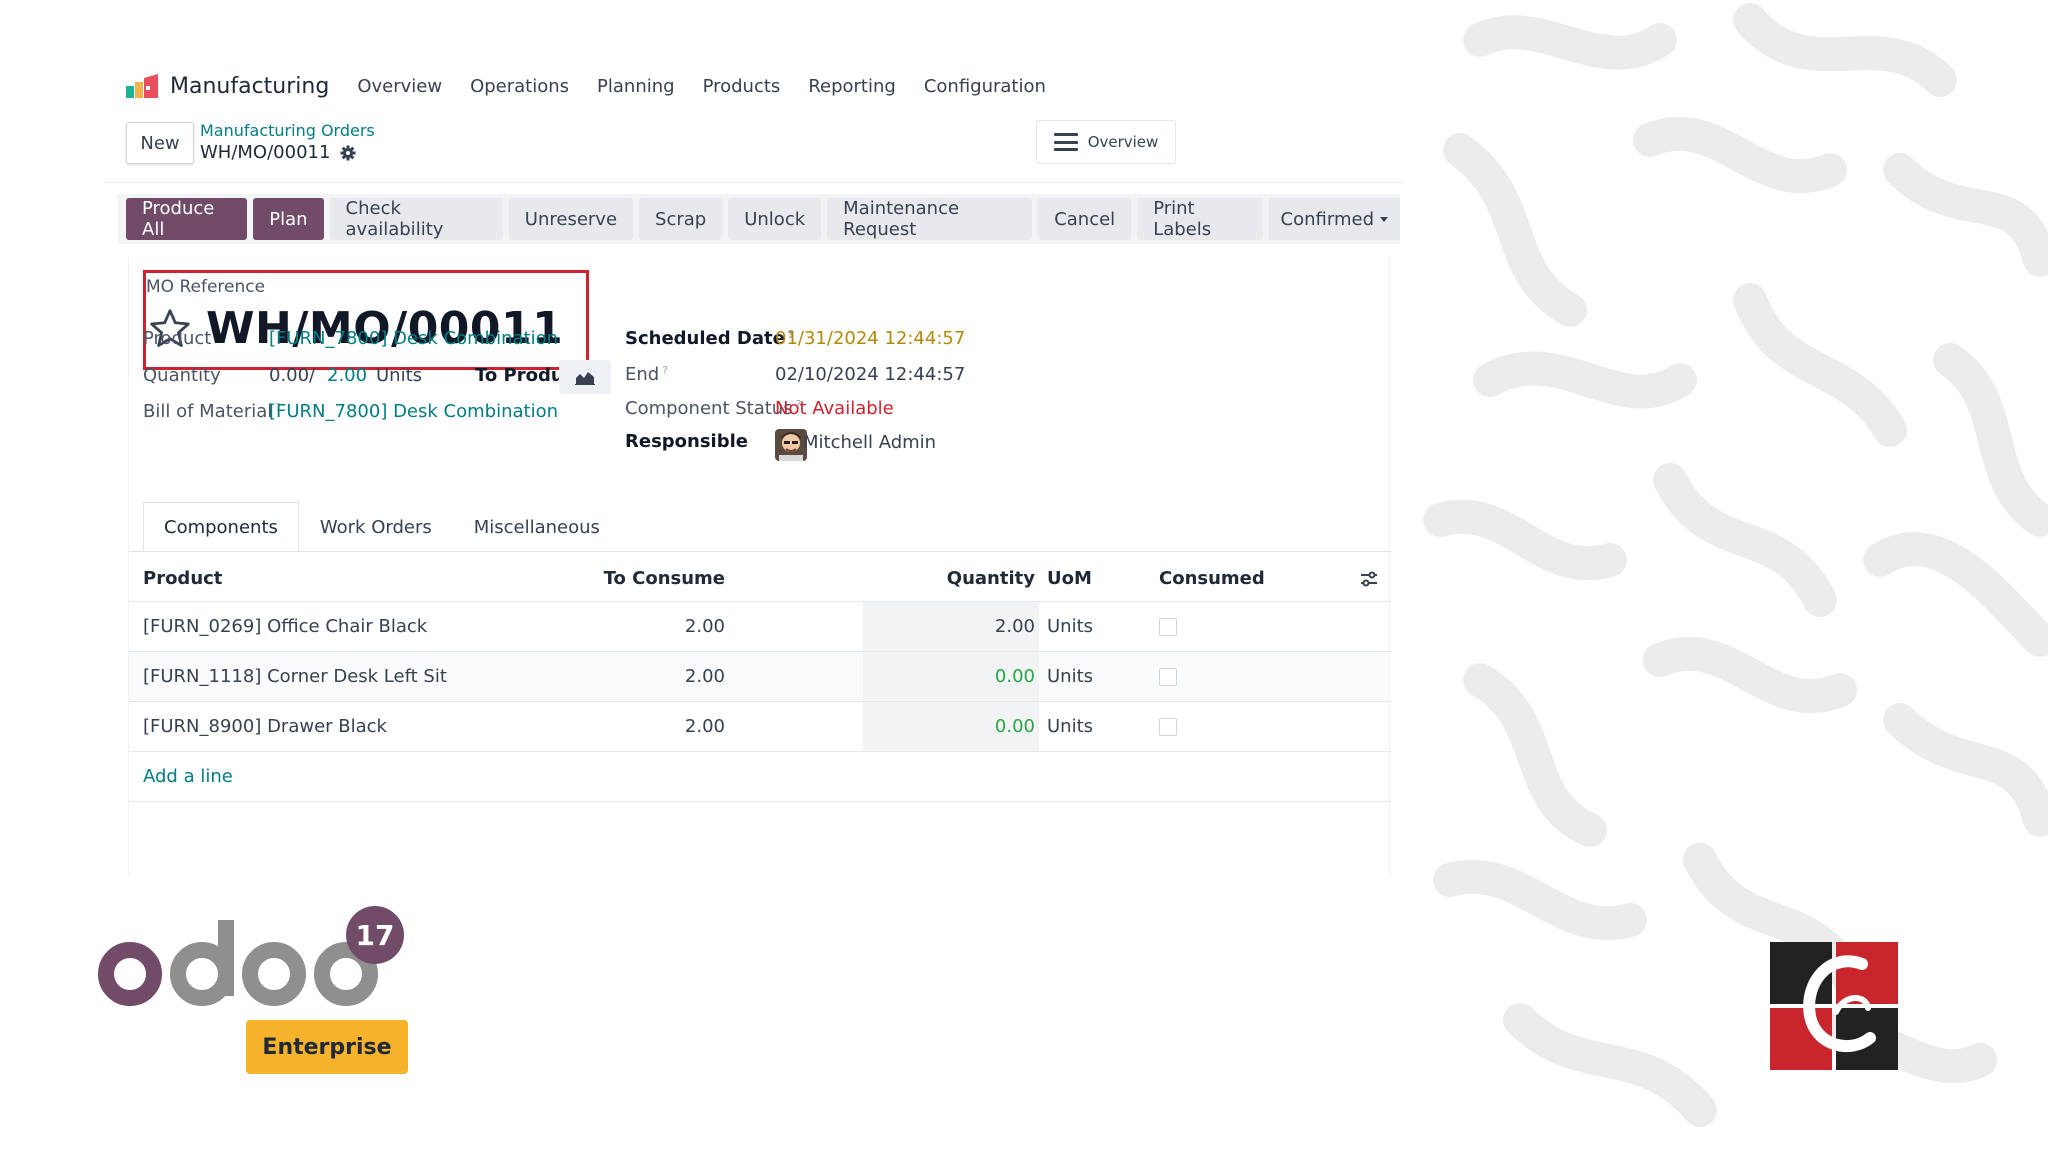 The image size is (2048, 1152). Describe the element at coordinates (760, 551) in the screenshot. I see `tabs-divider` at that location.